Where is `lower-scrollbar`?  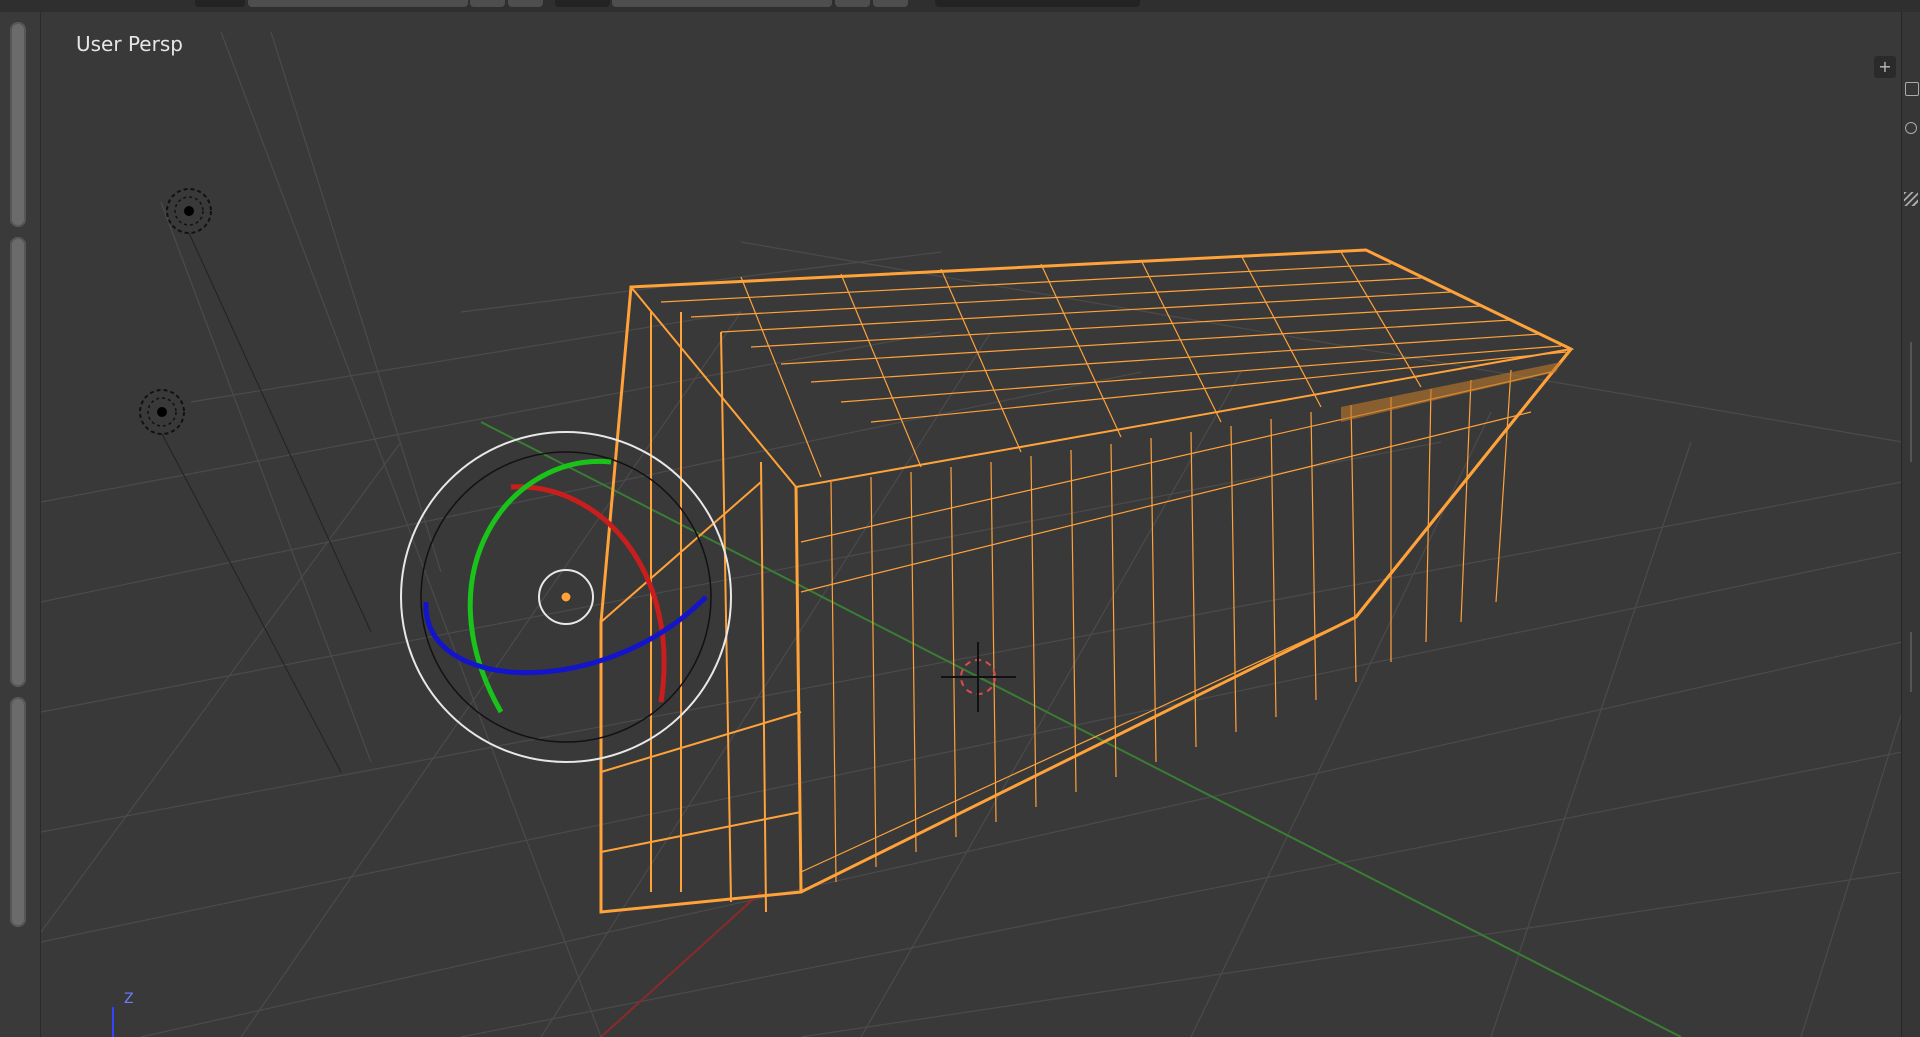
lower-scrollbar is located at coordinates (18, 812).